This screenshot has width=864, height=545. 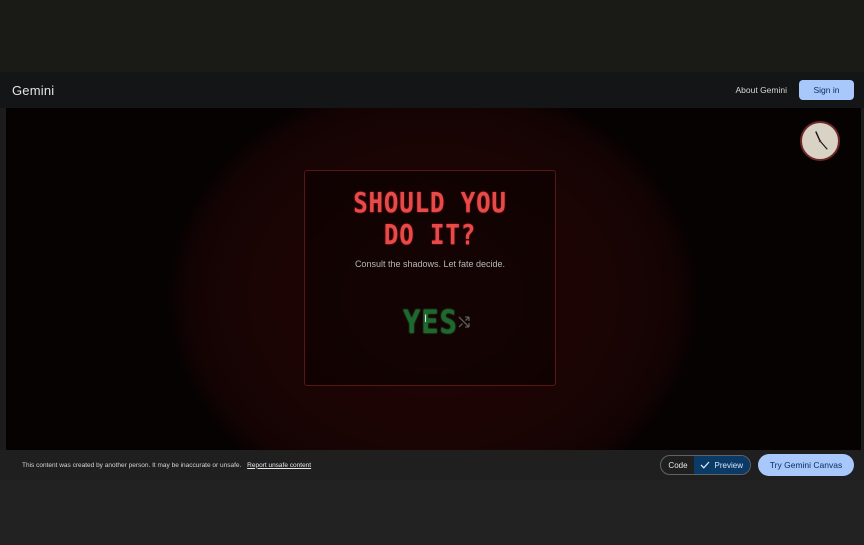 What do you see at coordinates (432, 512) in the screenshot?
I see `bottom-area` at bounding box center [432, 512].